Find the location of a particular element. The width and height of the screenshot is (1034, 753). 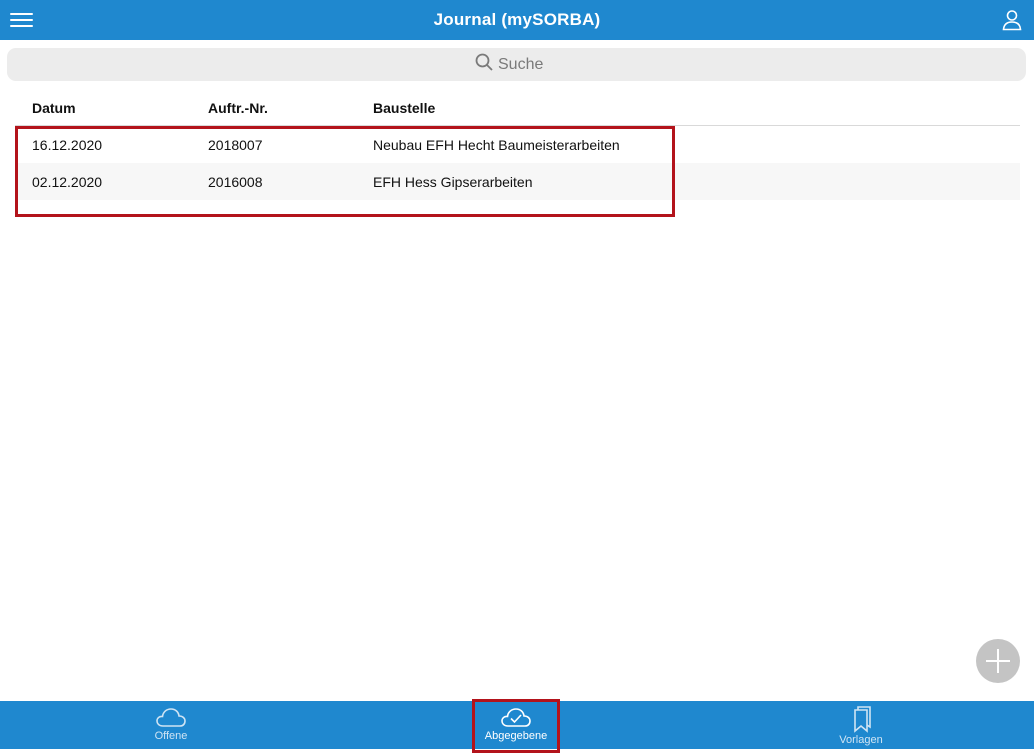

tab-label: Vorlagen is located at coordinates (861, 740).